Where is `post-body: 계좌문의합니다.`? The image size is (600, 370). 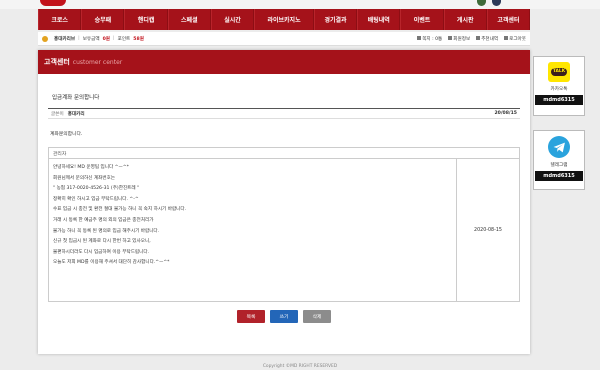 post-body: 계좌문의합니다. is located at coordinates (66, 134).